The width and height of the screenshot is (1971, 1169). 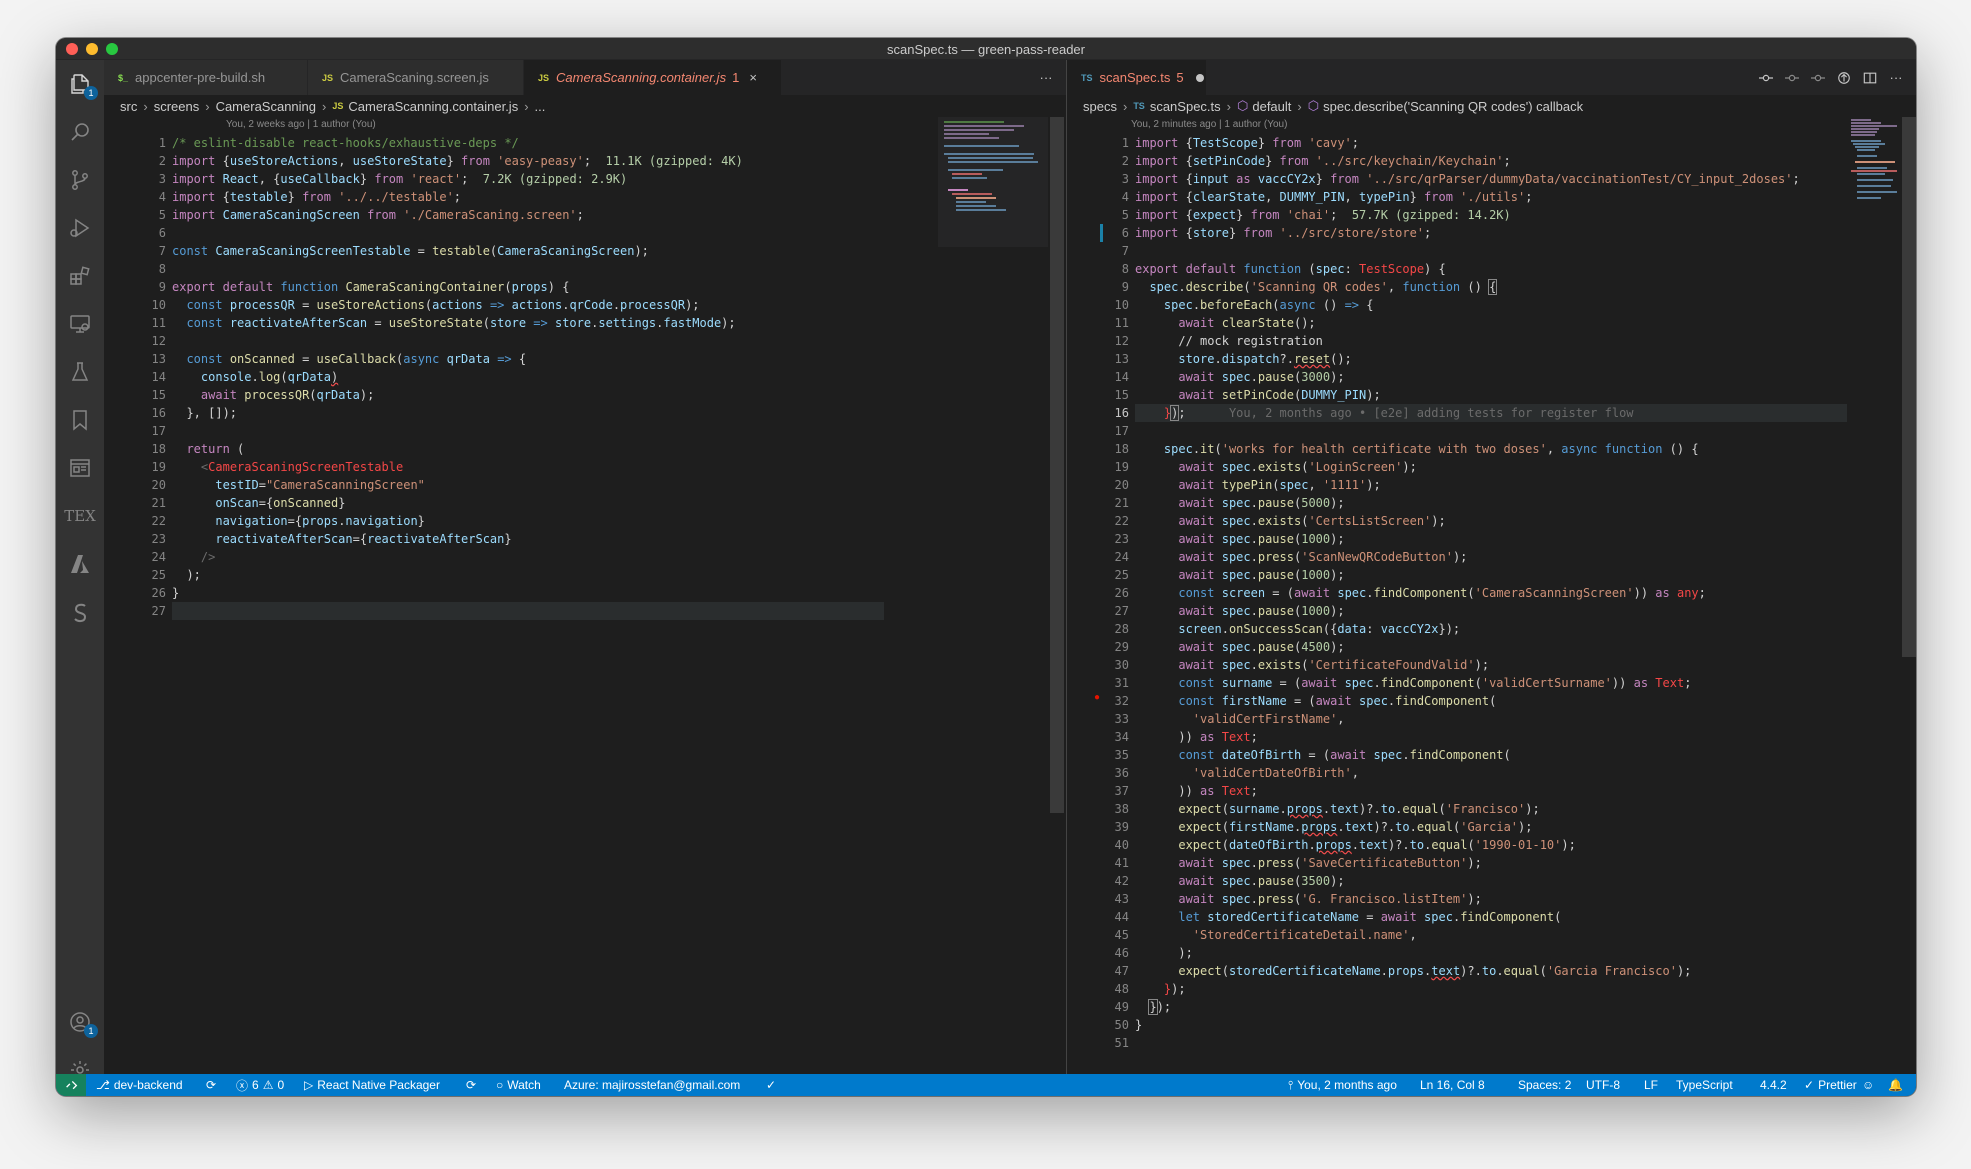 I want to click on tab-close-icon: ×, so click(x=753, y=77).